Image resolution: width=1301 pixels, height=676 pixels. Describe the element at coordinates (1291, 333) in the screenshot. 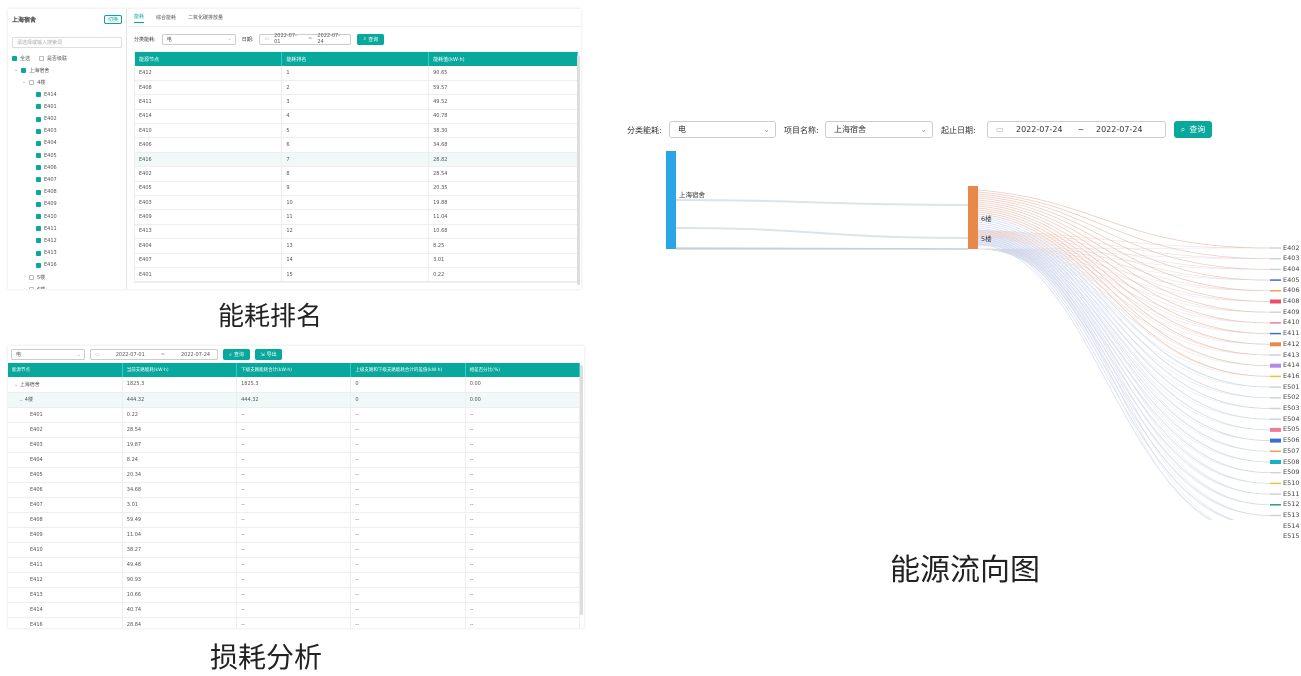

I see `sankey-leaf-label: E411` at that location.